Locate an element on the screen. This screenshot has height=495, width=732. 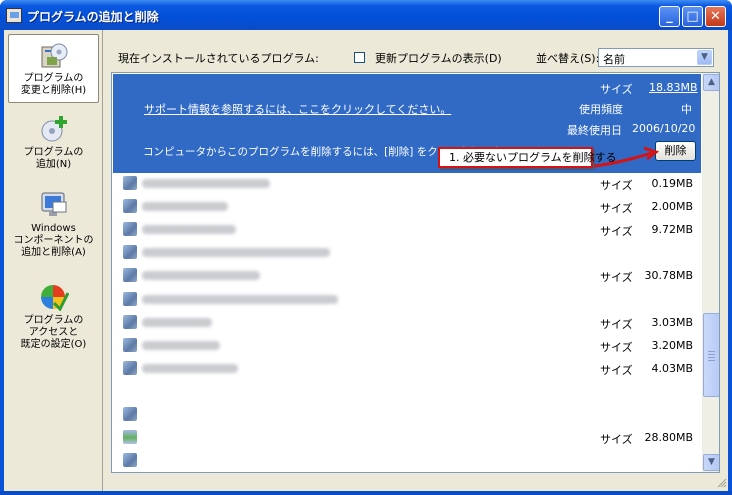
title-bar: プログラムの追加と削除 _ □ ✕ is located at coordinates (366, 15).